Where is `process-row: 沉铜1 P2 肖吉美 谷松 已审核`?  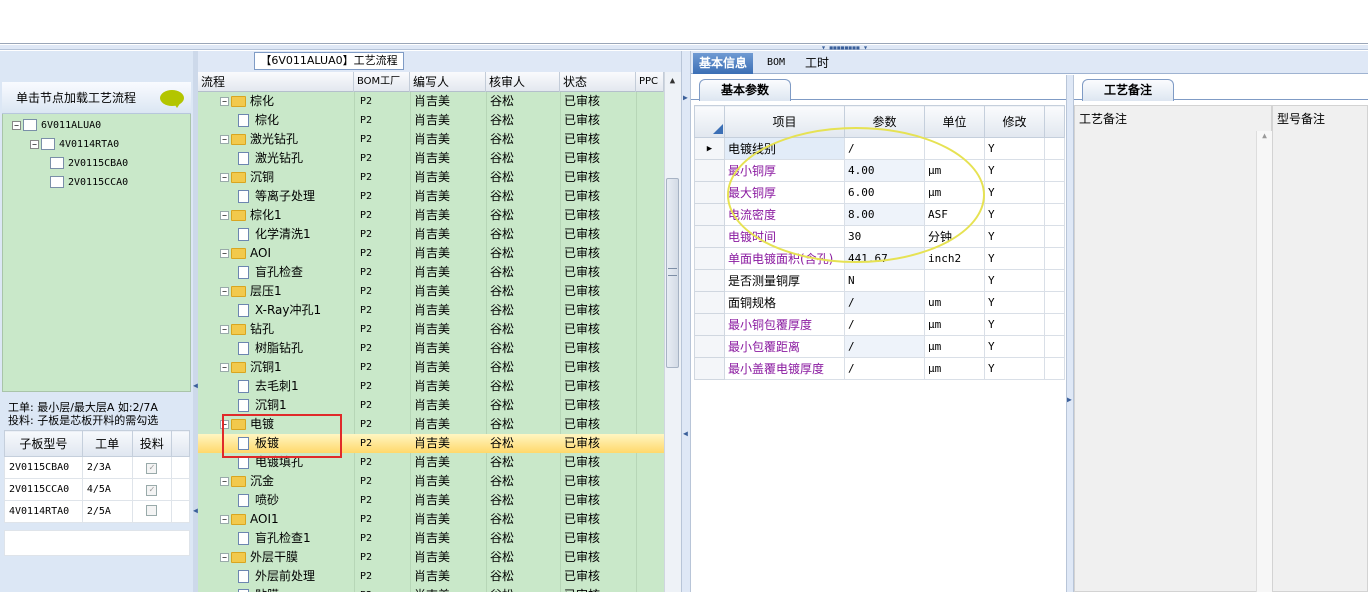
process-row: 沉铜1 P2 肖吉美 谷松 已审核 is located at coordinates (431, 405).